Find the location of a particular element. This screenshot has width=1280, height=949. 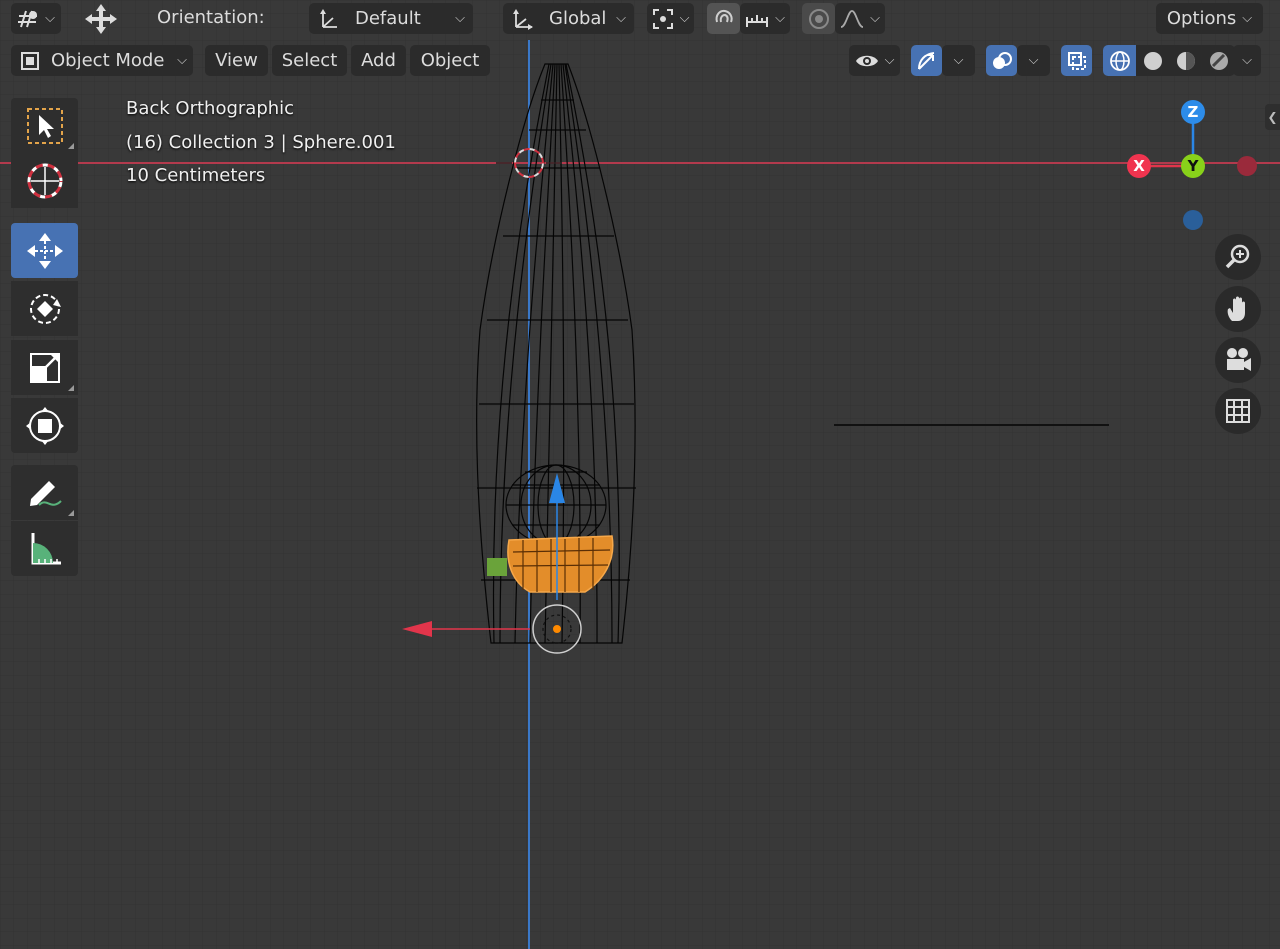

select-menu: Select is located at coordinates (309, 60).